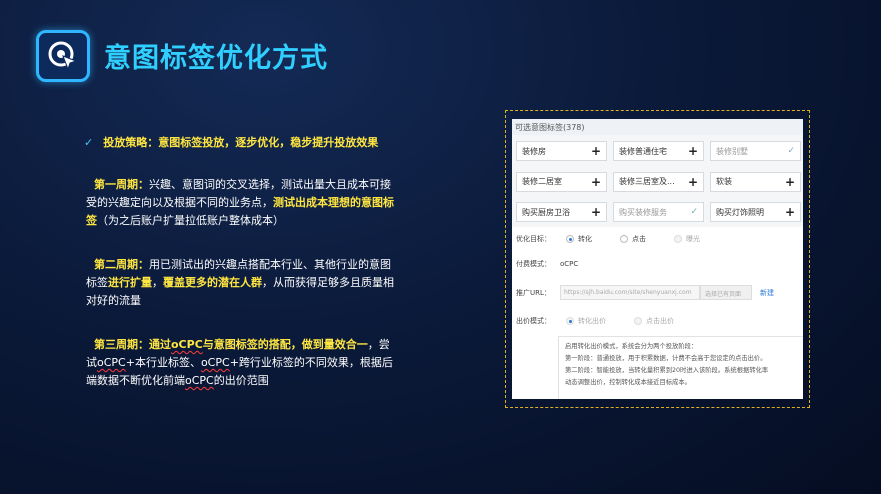 The height and width of the screenshot is (494, 881). What do you see at coordinates (658, 151) in the screenshot?
I see `tag-item: 装修普通住宅 +` at bounding box center [658, 151].